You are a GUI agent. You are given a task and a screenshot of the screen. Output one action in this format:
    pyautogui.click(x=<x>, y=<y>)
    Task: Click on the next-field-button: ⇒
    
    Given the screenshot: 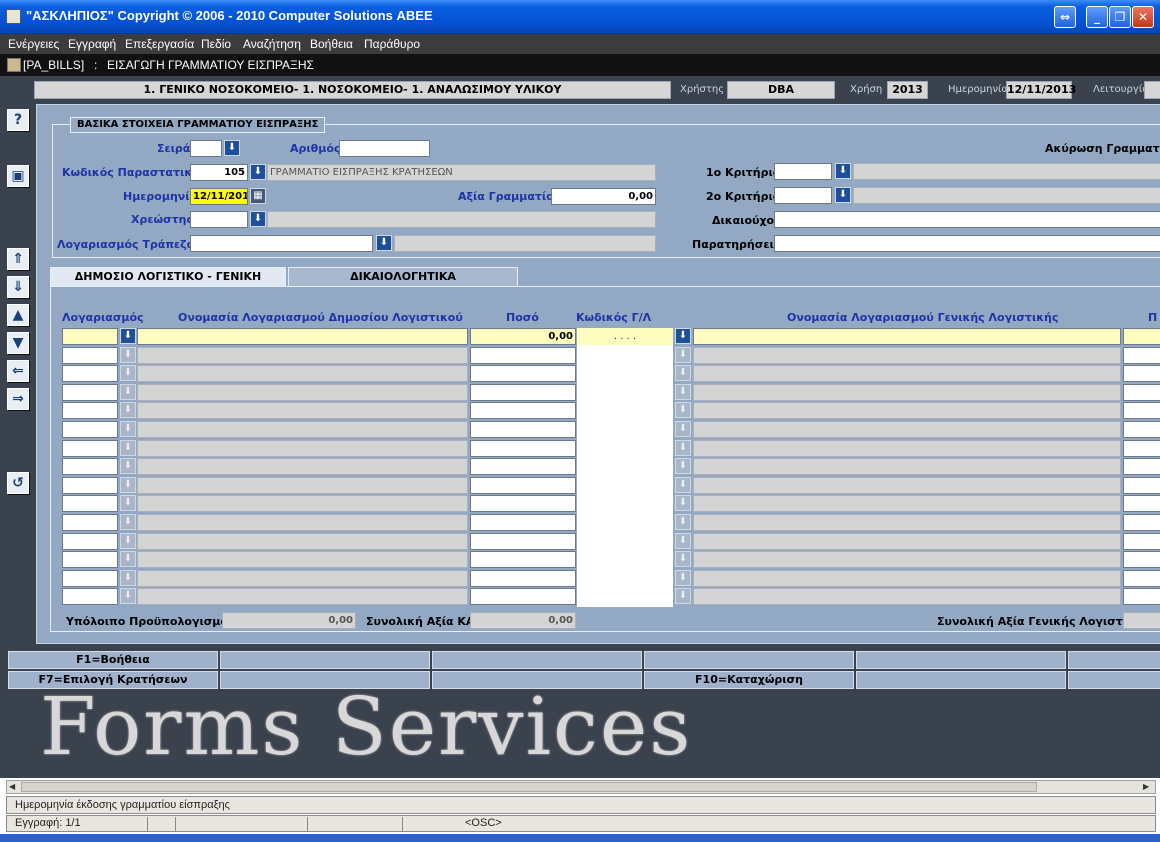 What is the action you would take?
    pyautogui.click(x=18, y=399)
    